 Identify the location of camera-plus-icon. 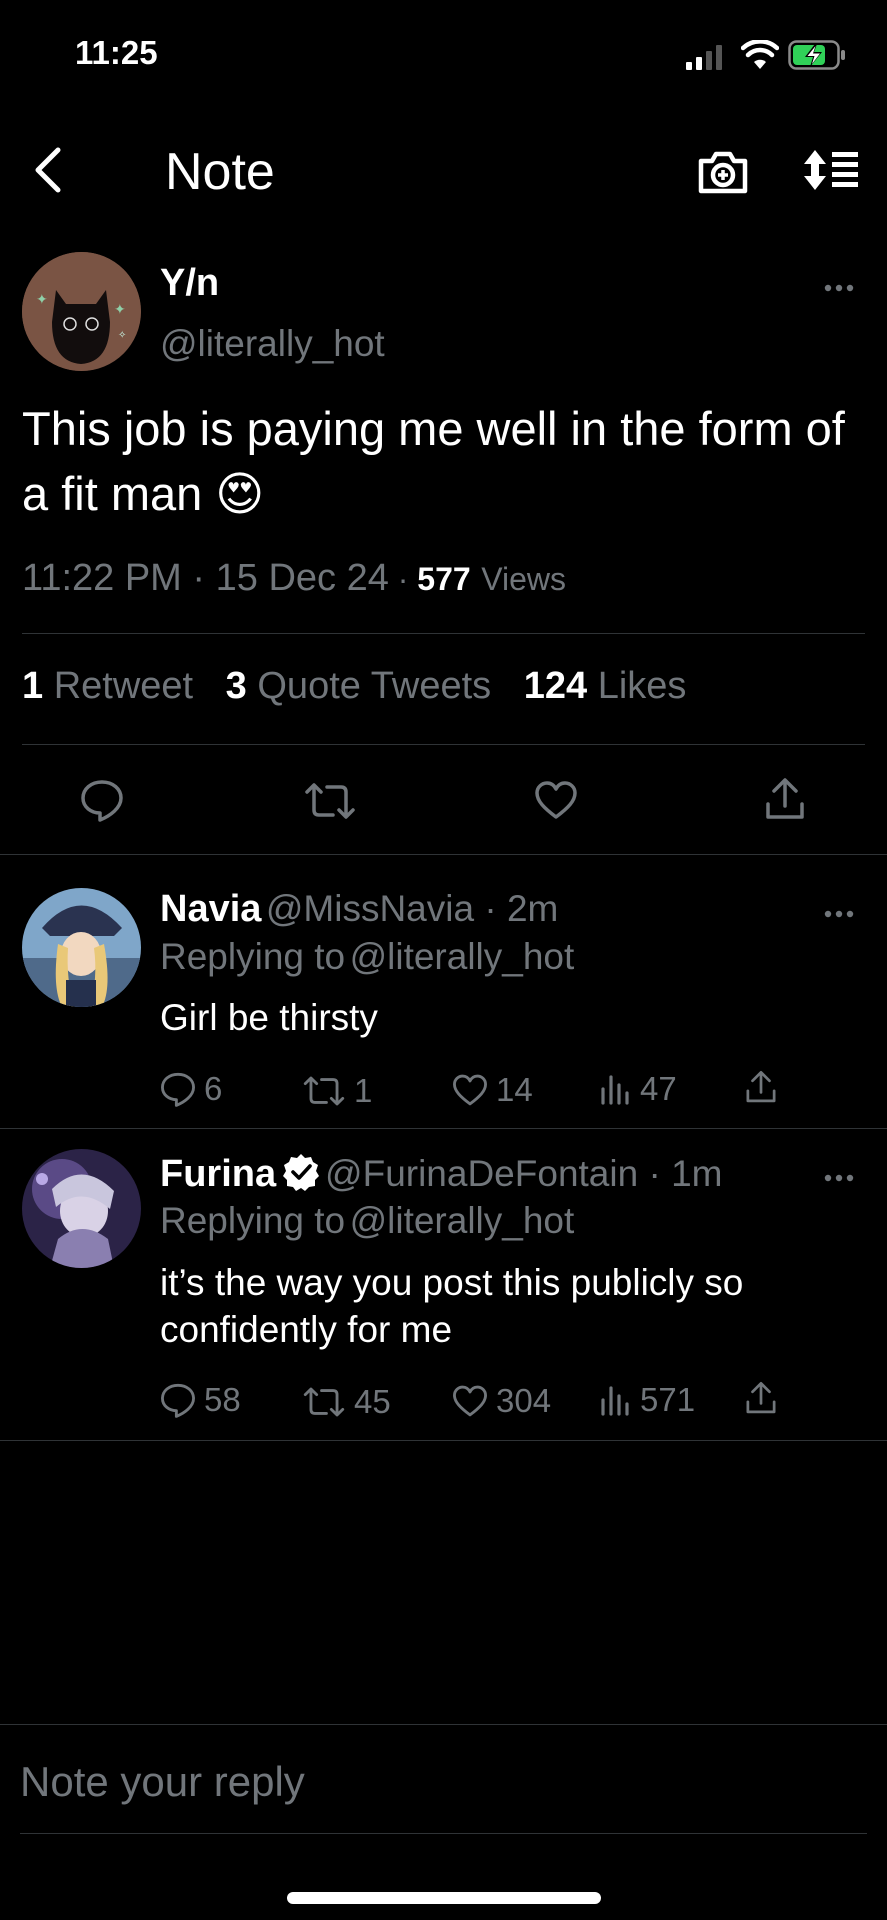
(723, 174).